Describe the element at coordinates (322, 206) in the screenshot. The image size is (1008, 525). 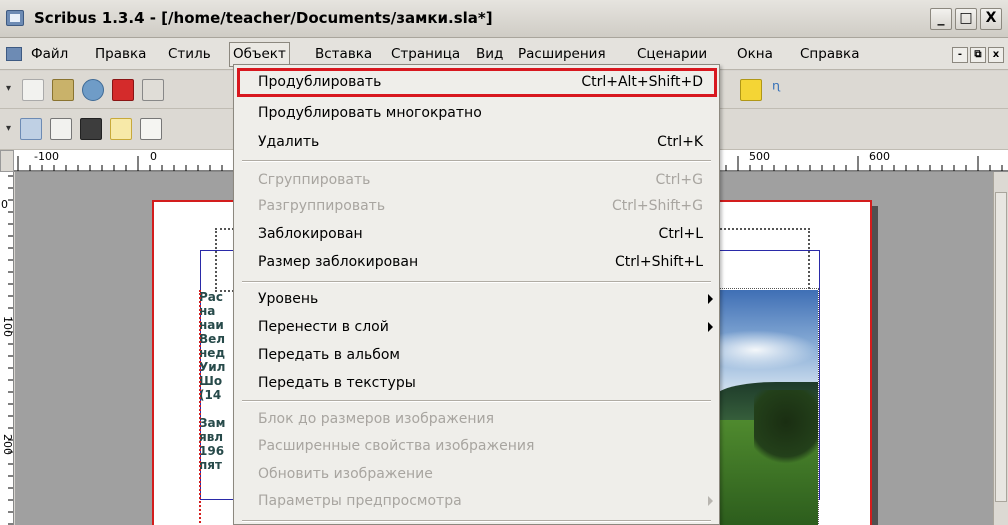
I see `menu-item-label: Разгруппировать` at that location.